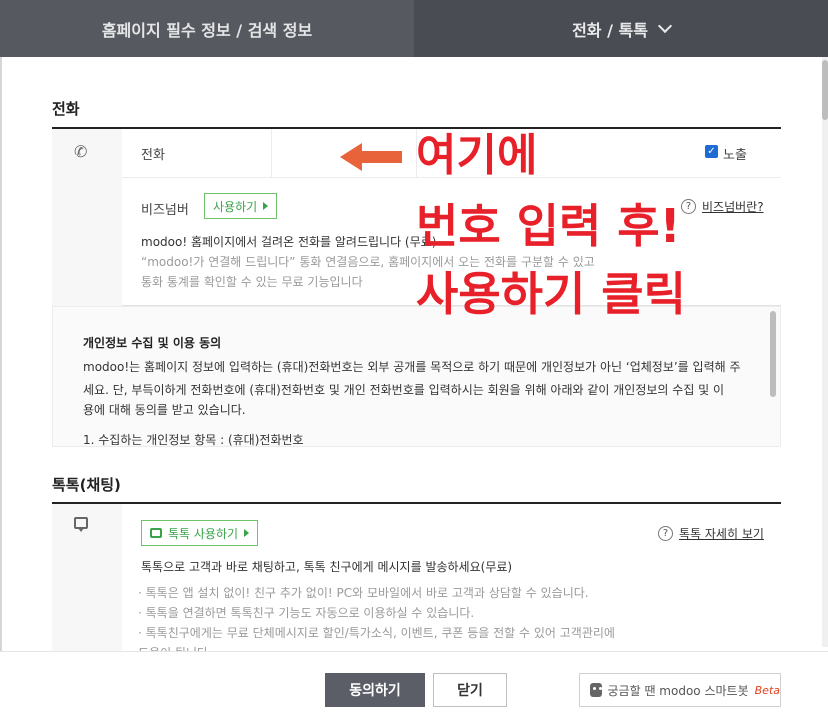 The image size is (828, 727). I want to click on talk-use-button-label: 톡톡 사용하기, so click(203, 533).